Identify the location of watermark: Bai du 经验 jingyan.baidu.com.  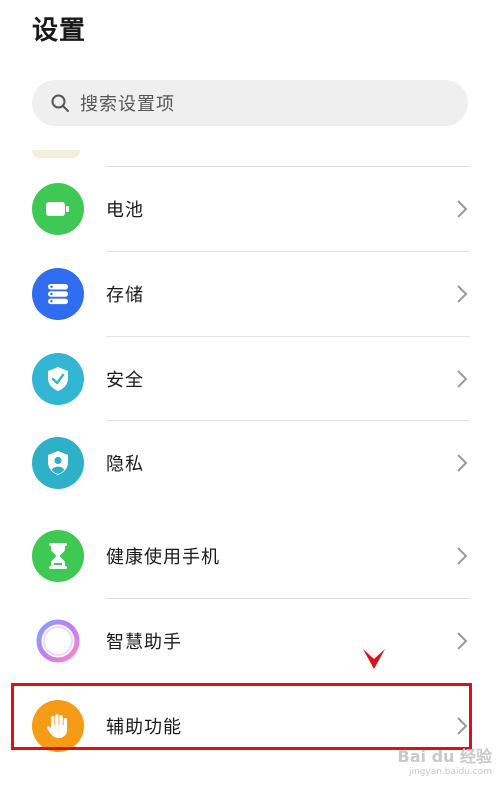
(445, 760).